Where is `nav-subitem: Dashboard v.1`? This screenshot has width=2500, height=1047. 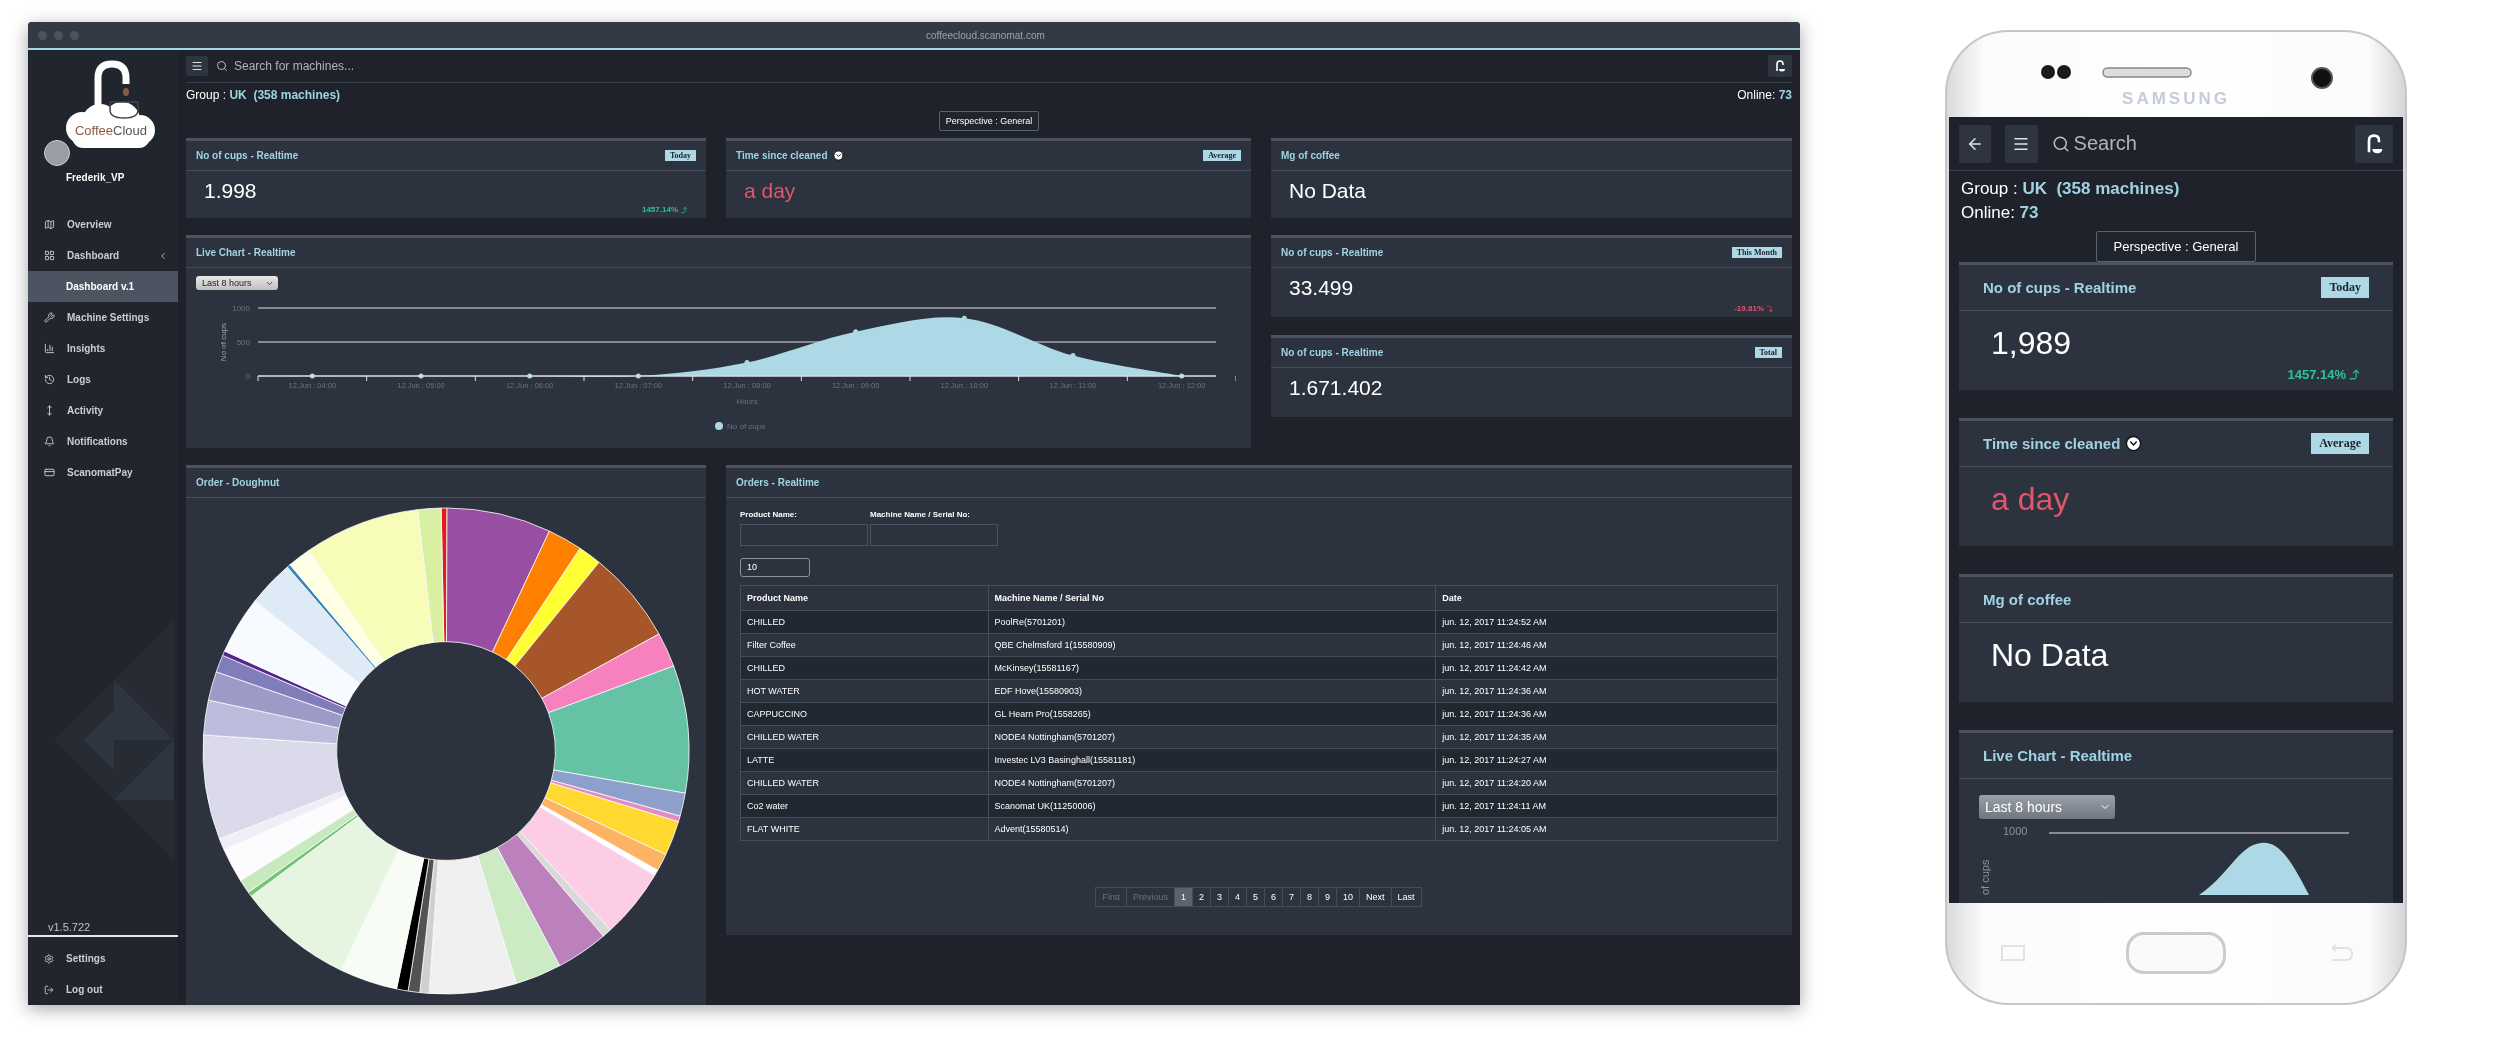
nav-subitem: Dashboard v.1 is located at coordinates (103, 286).